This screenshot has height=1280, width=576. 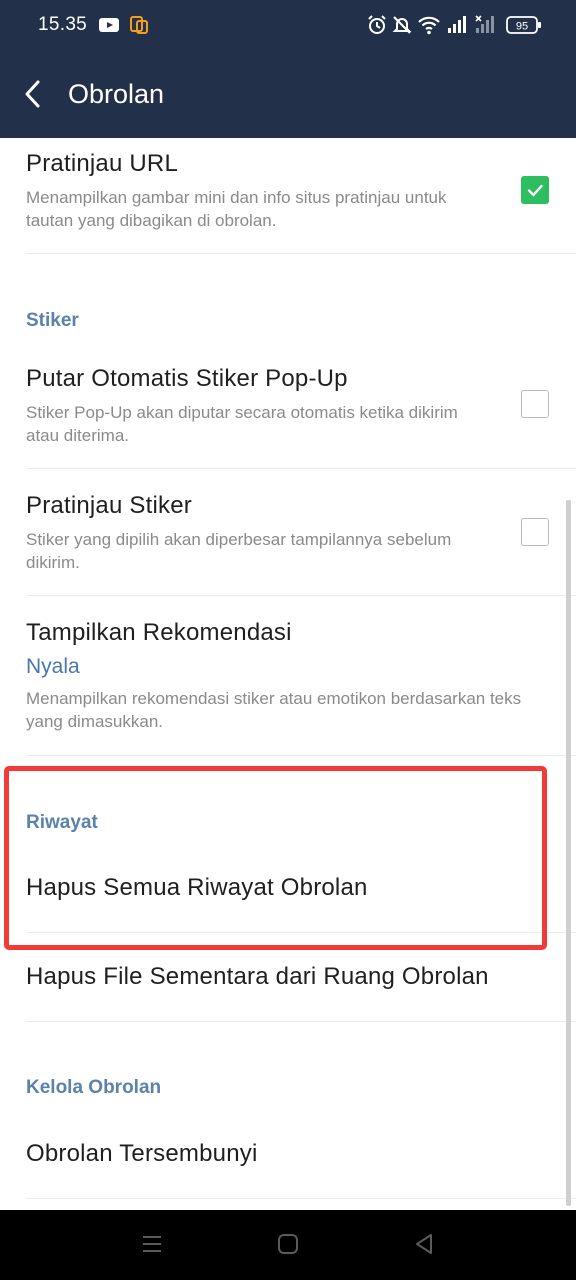 I want to click on signal-x-icon, so click(x=485, y=27).